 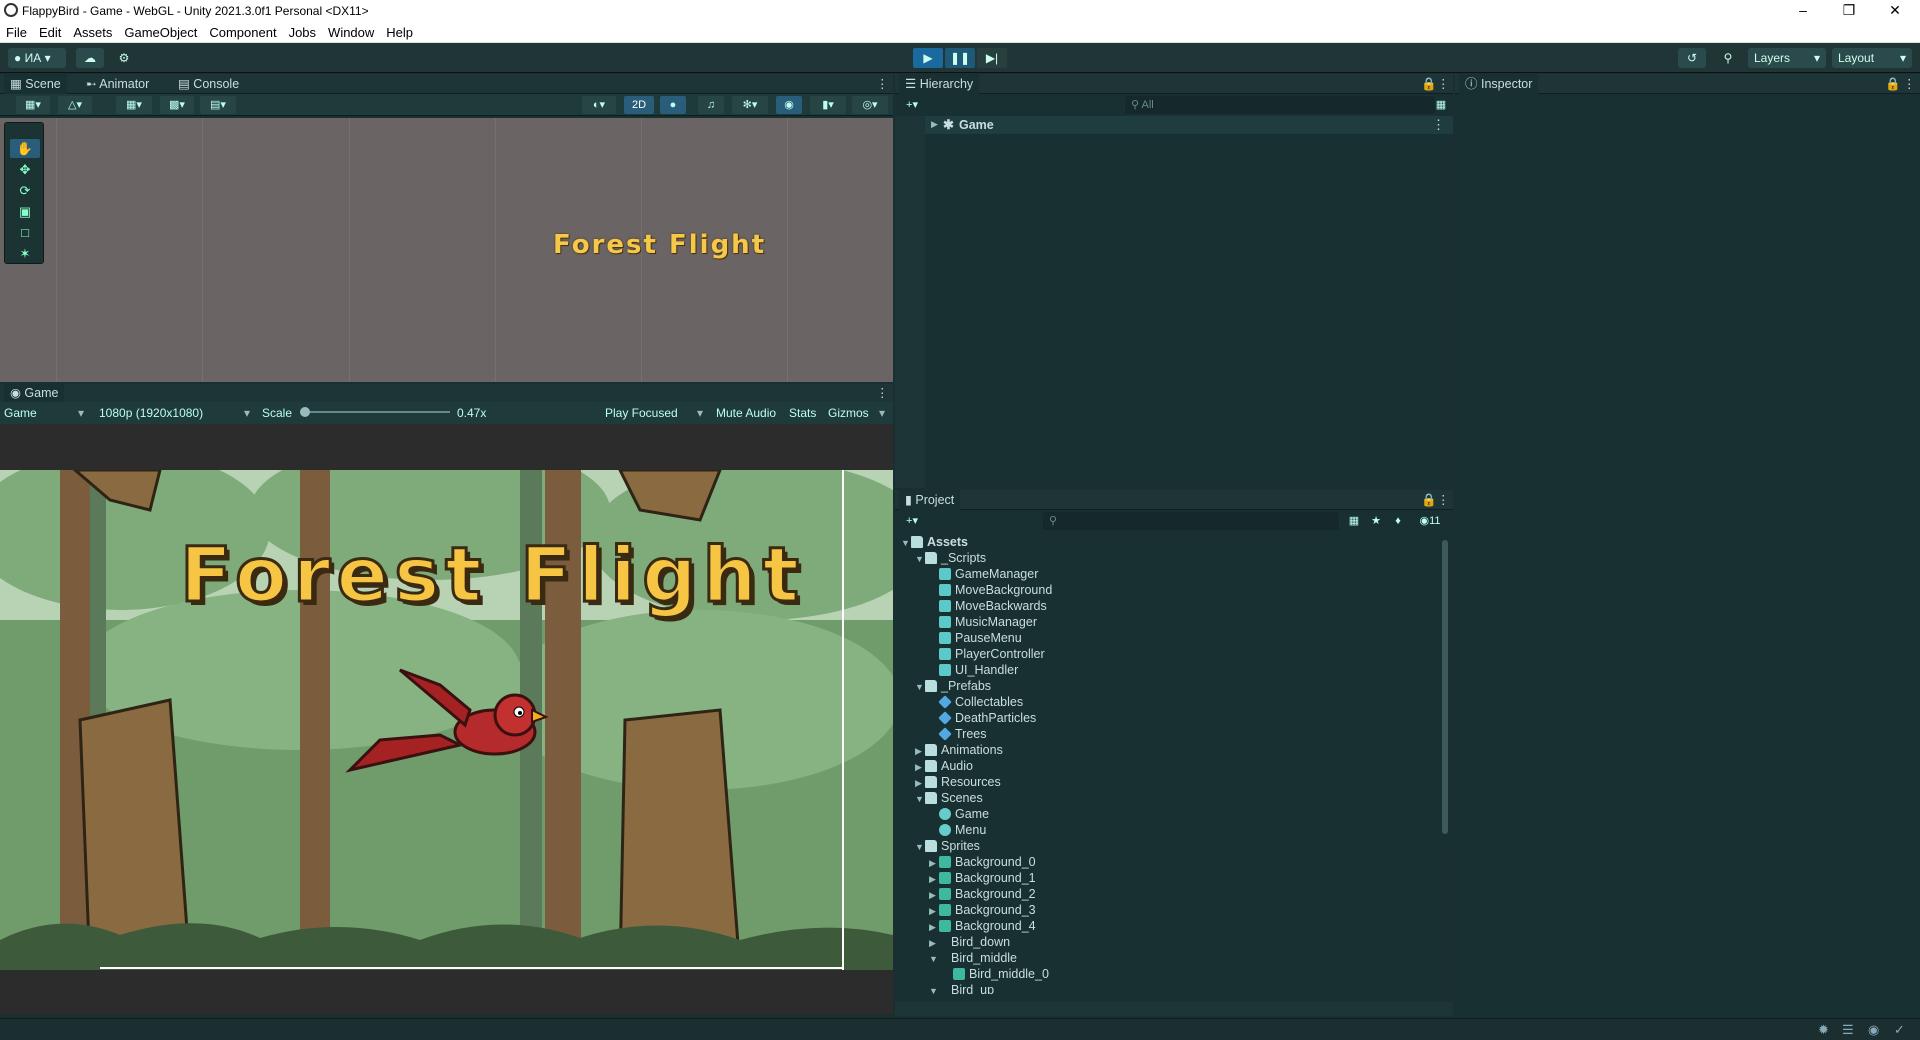 I want to click on project-item: ▼ Scenes, so click(x=949, y=798).